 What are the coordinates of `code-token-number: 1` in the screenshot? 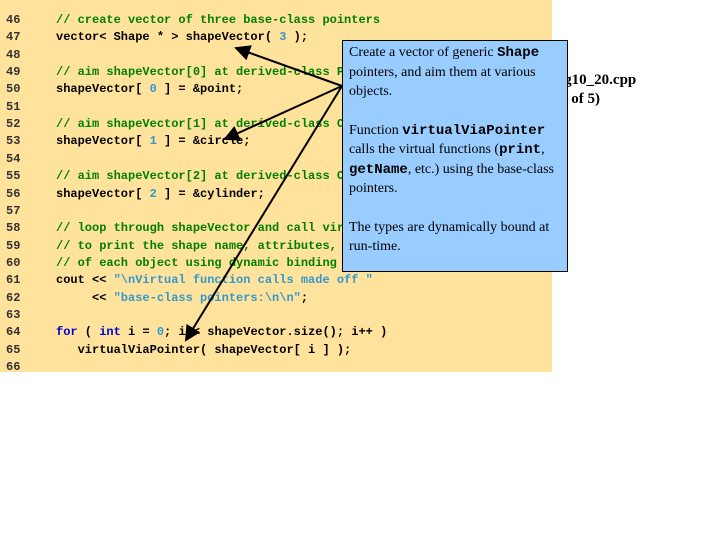 It's located at (153, 141).